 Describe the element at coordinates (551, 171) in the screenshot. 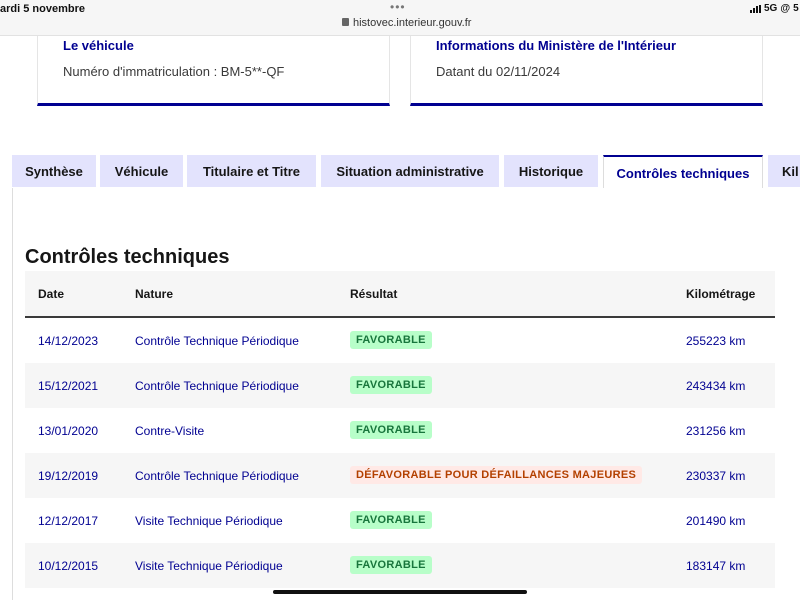

I see `tab-historique: Historique` at that location.